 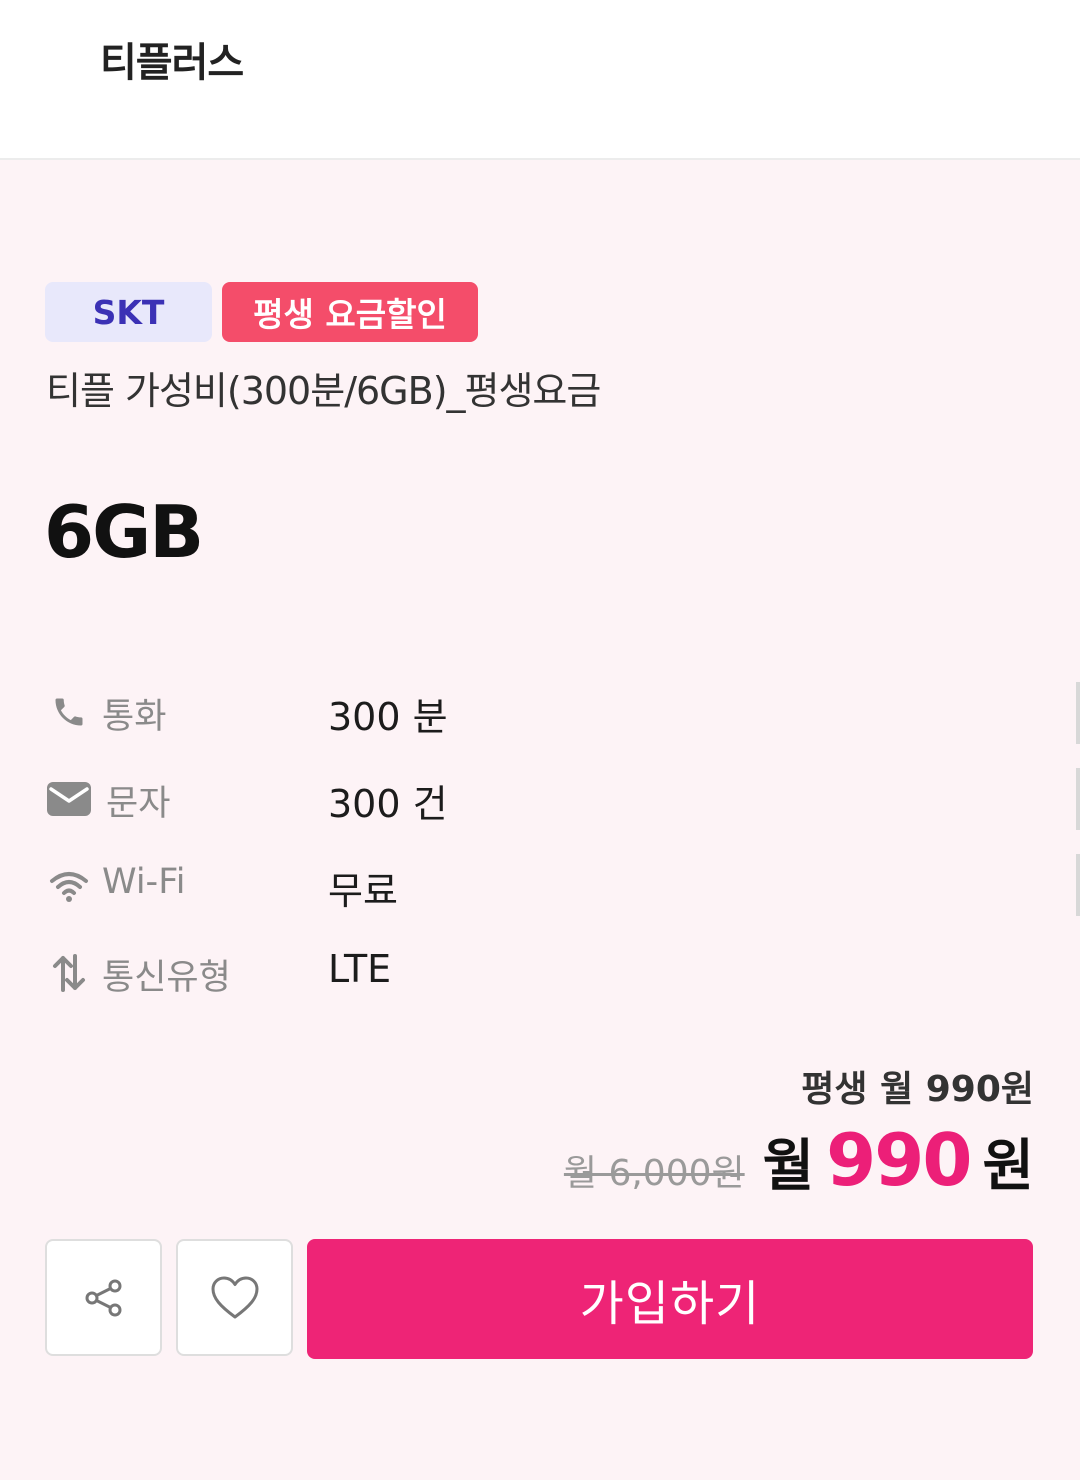 I want to click on network-arrows-icon, so click(x=69, y=973).